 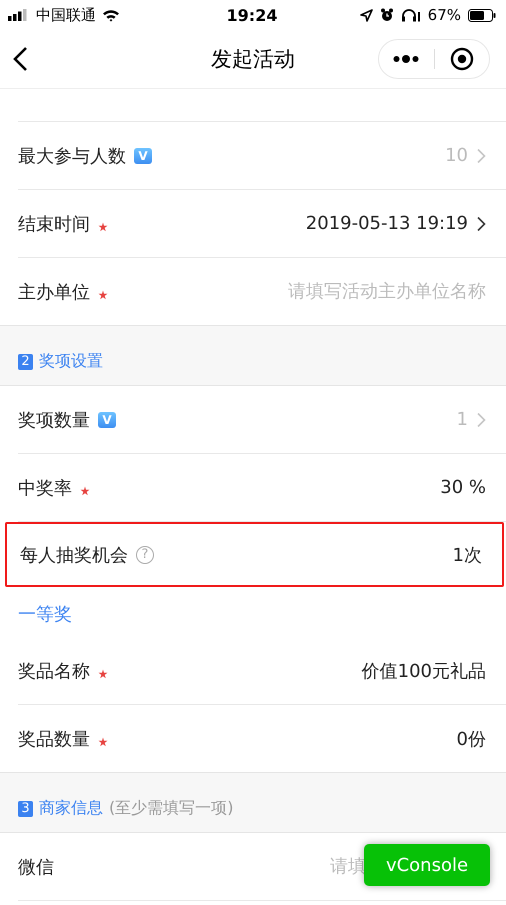 I want to click on section-title: 商家信息, so click(x=71, y=808).